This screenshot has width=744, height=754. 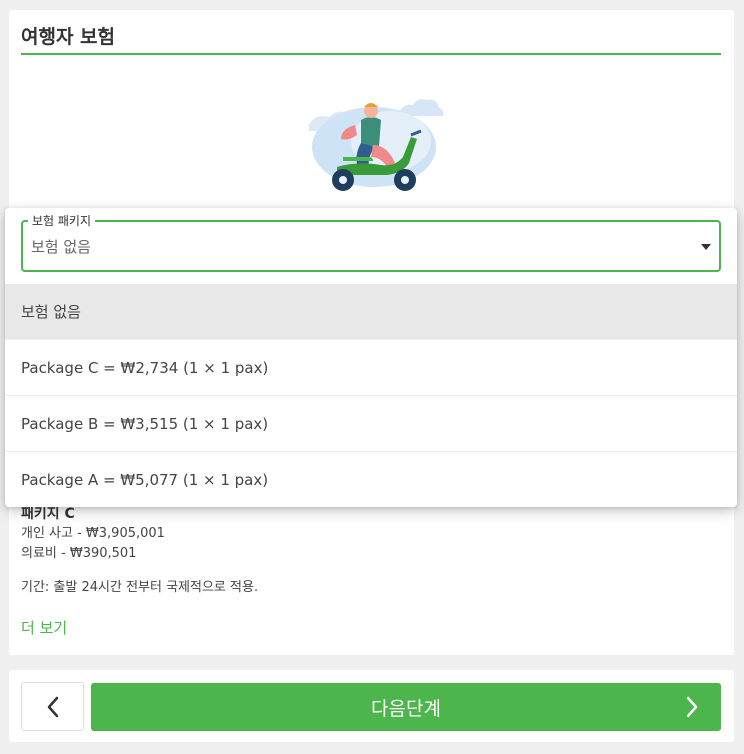 I want to click on next-step-label: 다음단계, so click(x=406, y=708).